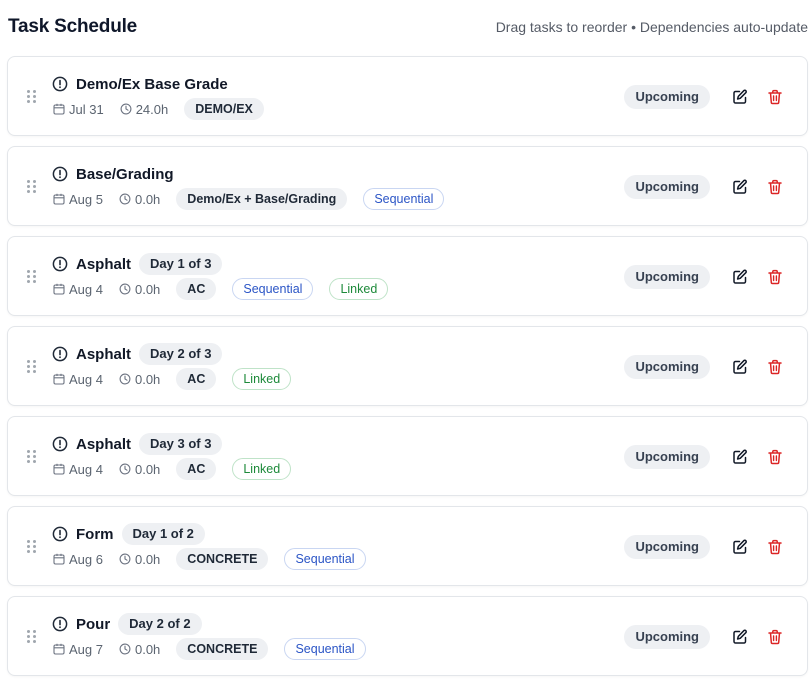 This screenshot has height=691, width=812. I want to click on day-badge: Day 1 of 2, so click(163, 534).